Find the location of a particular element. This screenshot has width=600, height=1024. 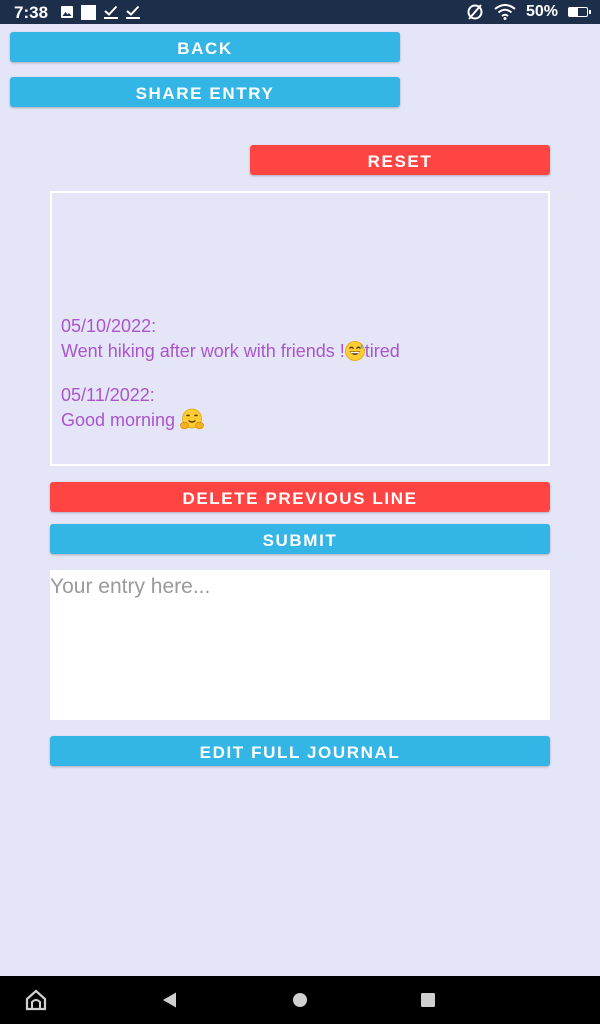

reset-button: RESET is located at coordinates (400, 160).